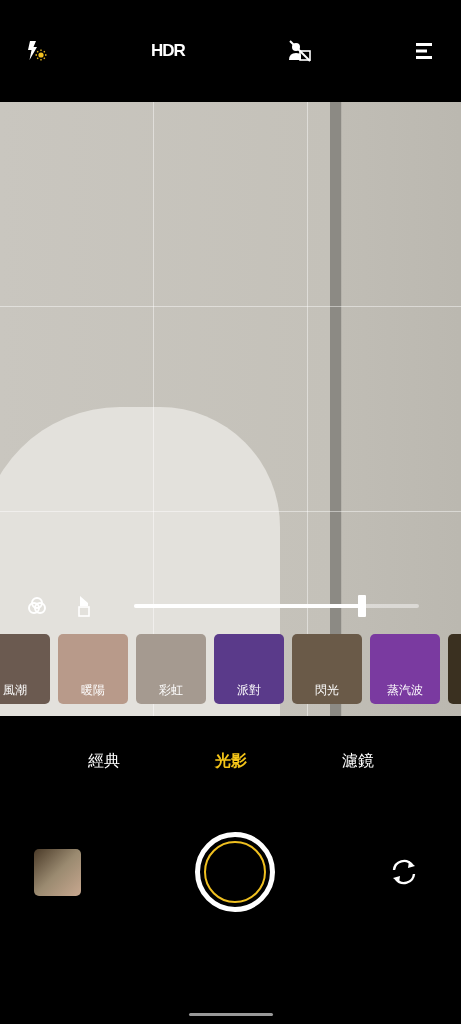 This screenshot has height=1024, width=461. I want to click on slider-thumb, so click(362, 606).